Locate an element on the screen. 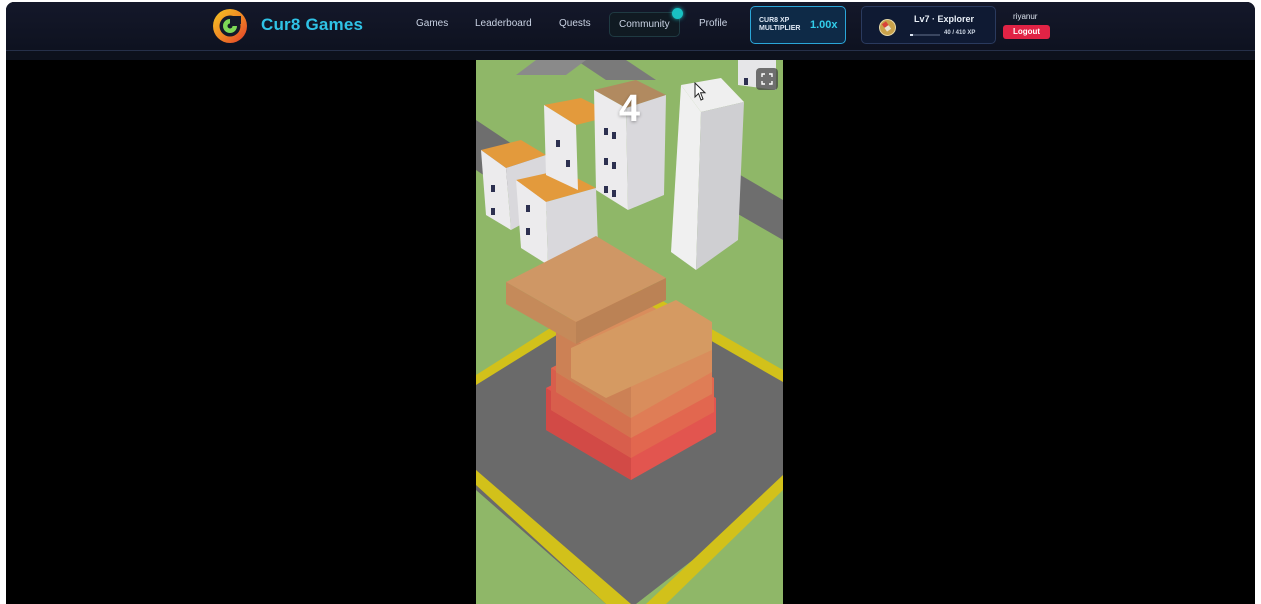 Image resolution: width=1261 pixels, height=604 pixels. xp-multiplier-value: 1.00x is located at coordinates (824, 25).